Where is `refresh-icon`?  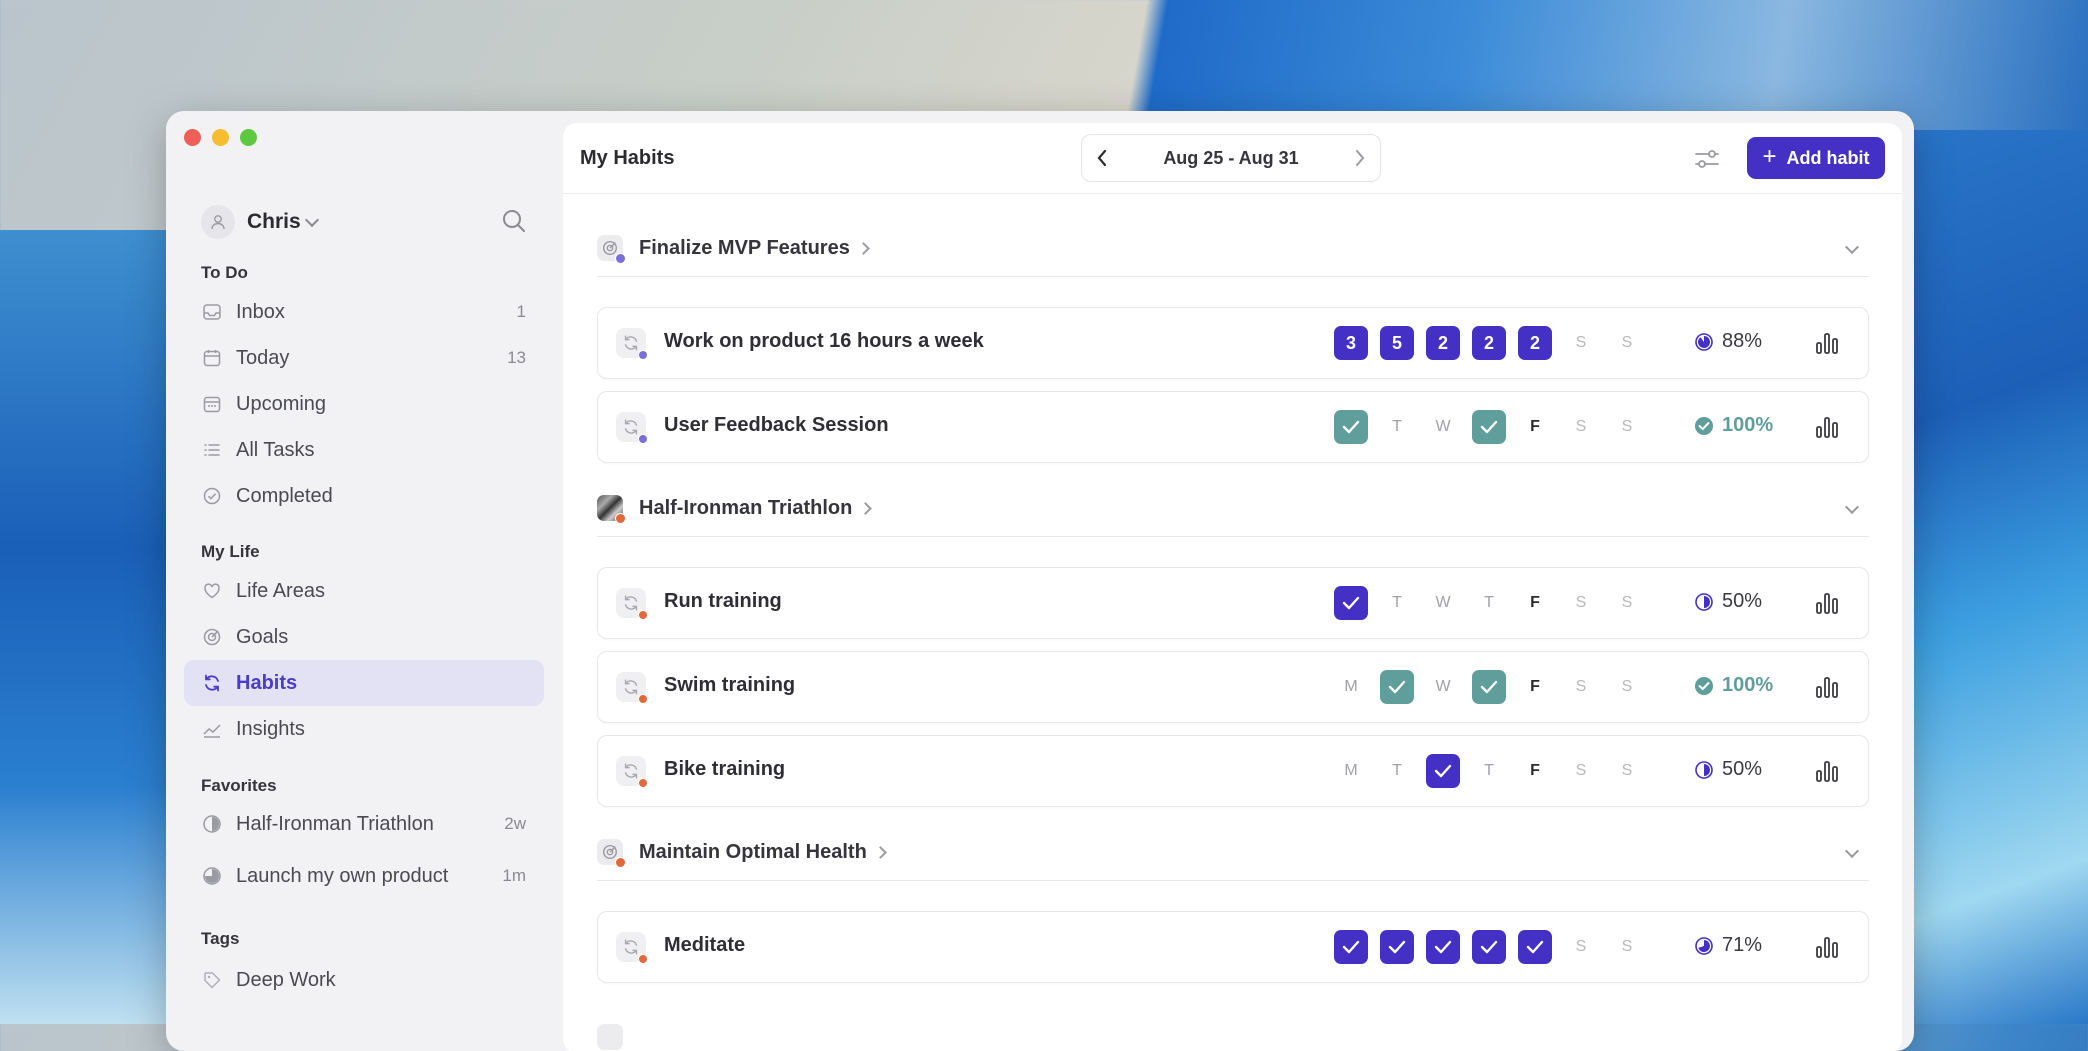 refresh-icon is located at coordinates (632, 344).